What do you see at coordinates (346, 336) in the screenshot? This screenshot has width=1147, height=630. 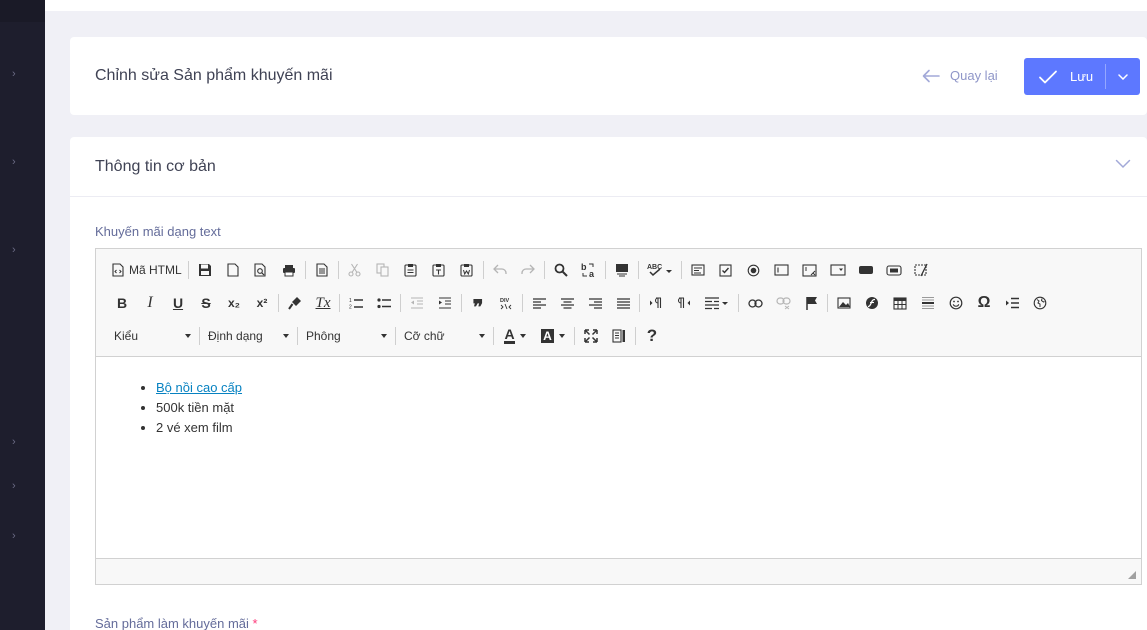 I see `font-combo: Phông` at bounding box center [346, 336].